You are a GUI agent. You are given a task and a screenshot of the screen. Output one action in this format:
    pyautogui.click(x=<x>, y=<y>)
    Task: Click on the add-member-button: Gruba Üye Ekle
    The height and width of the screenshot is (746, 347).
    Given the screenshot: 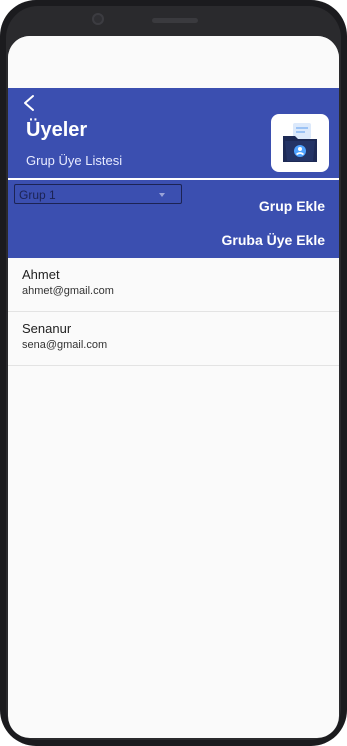 What is the action you would take?
    pyautogui.click(x=274, y=240)
    